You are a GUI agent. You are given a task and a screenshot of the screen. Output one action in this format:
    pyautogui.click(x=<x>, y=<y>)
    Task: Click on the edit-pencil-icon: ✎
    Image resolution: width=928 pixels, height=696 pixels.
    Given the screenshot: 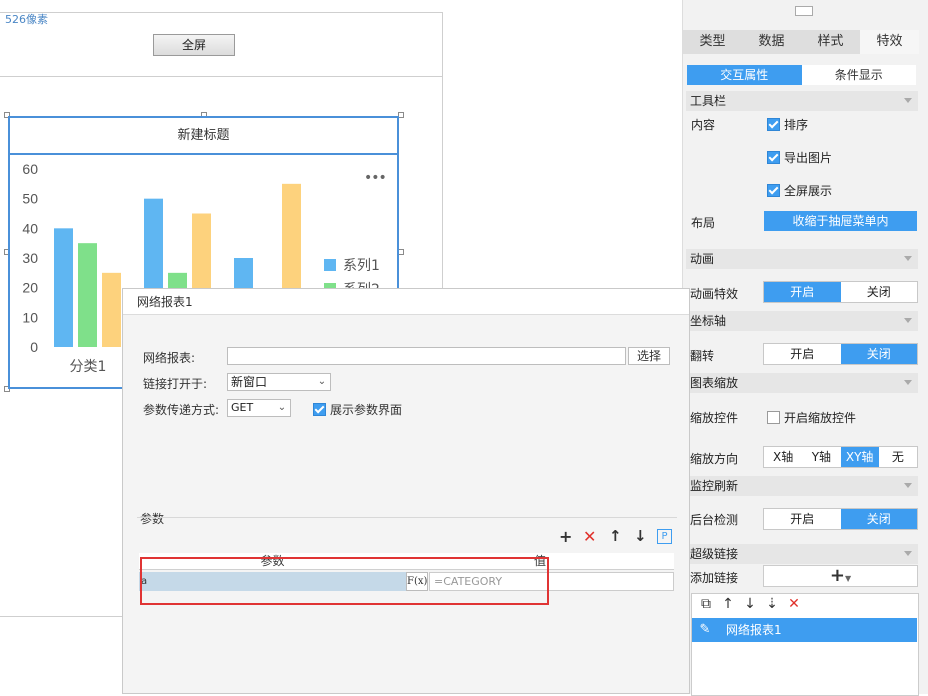 What is the action you would take?
    pyautogui.click(x=705, y=630)
    